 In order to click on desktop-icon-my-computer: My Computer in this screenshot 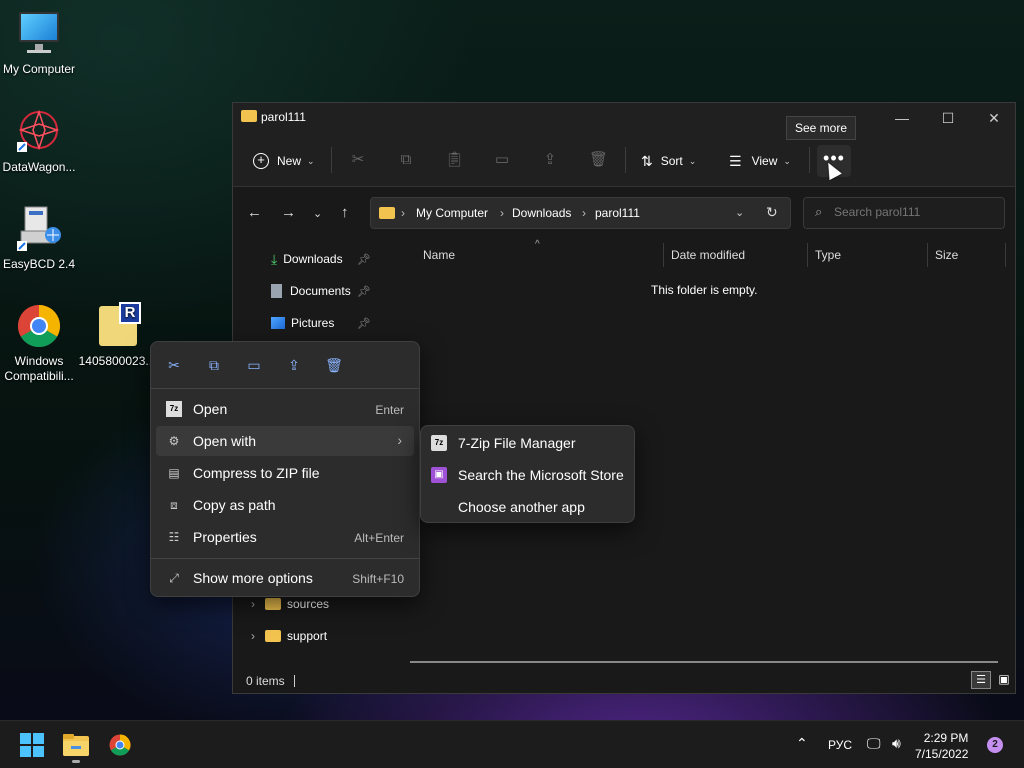, I will do `click(39, 43)`.